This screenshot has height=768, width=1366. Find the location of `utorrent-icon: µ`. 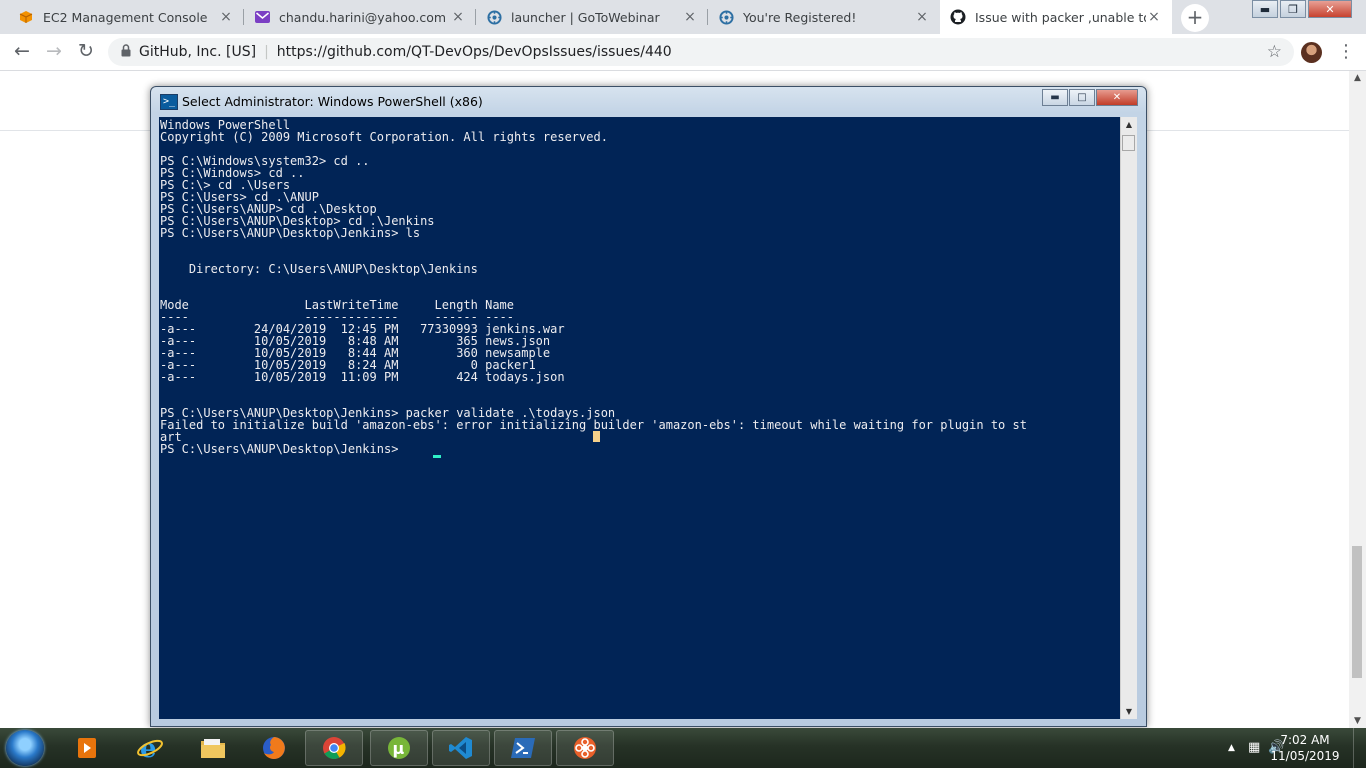

utorrent-icon: µ is located at coordinates (399, 748).